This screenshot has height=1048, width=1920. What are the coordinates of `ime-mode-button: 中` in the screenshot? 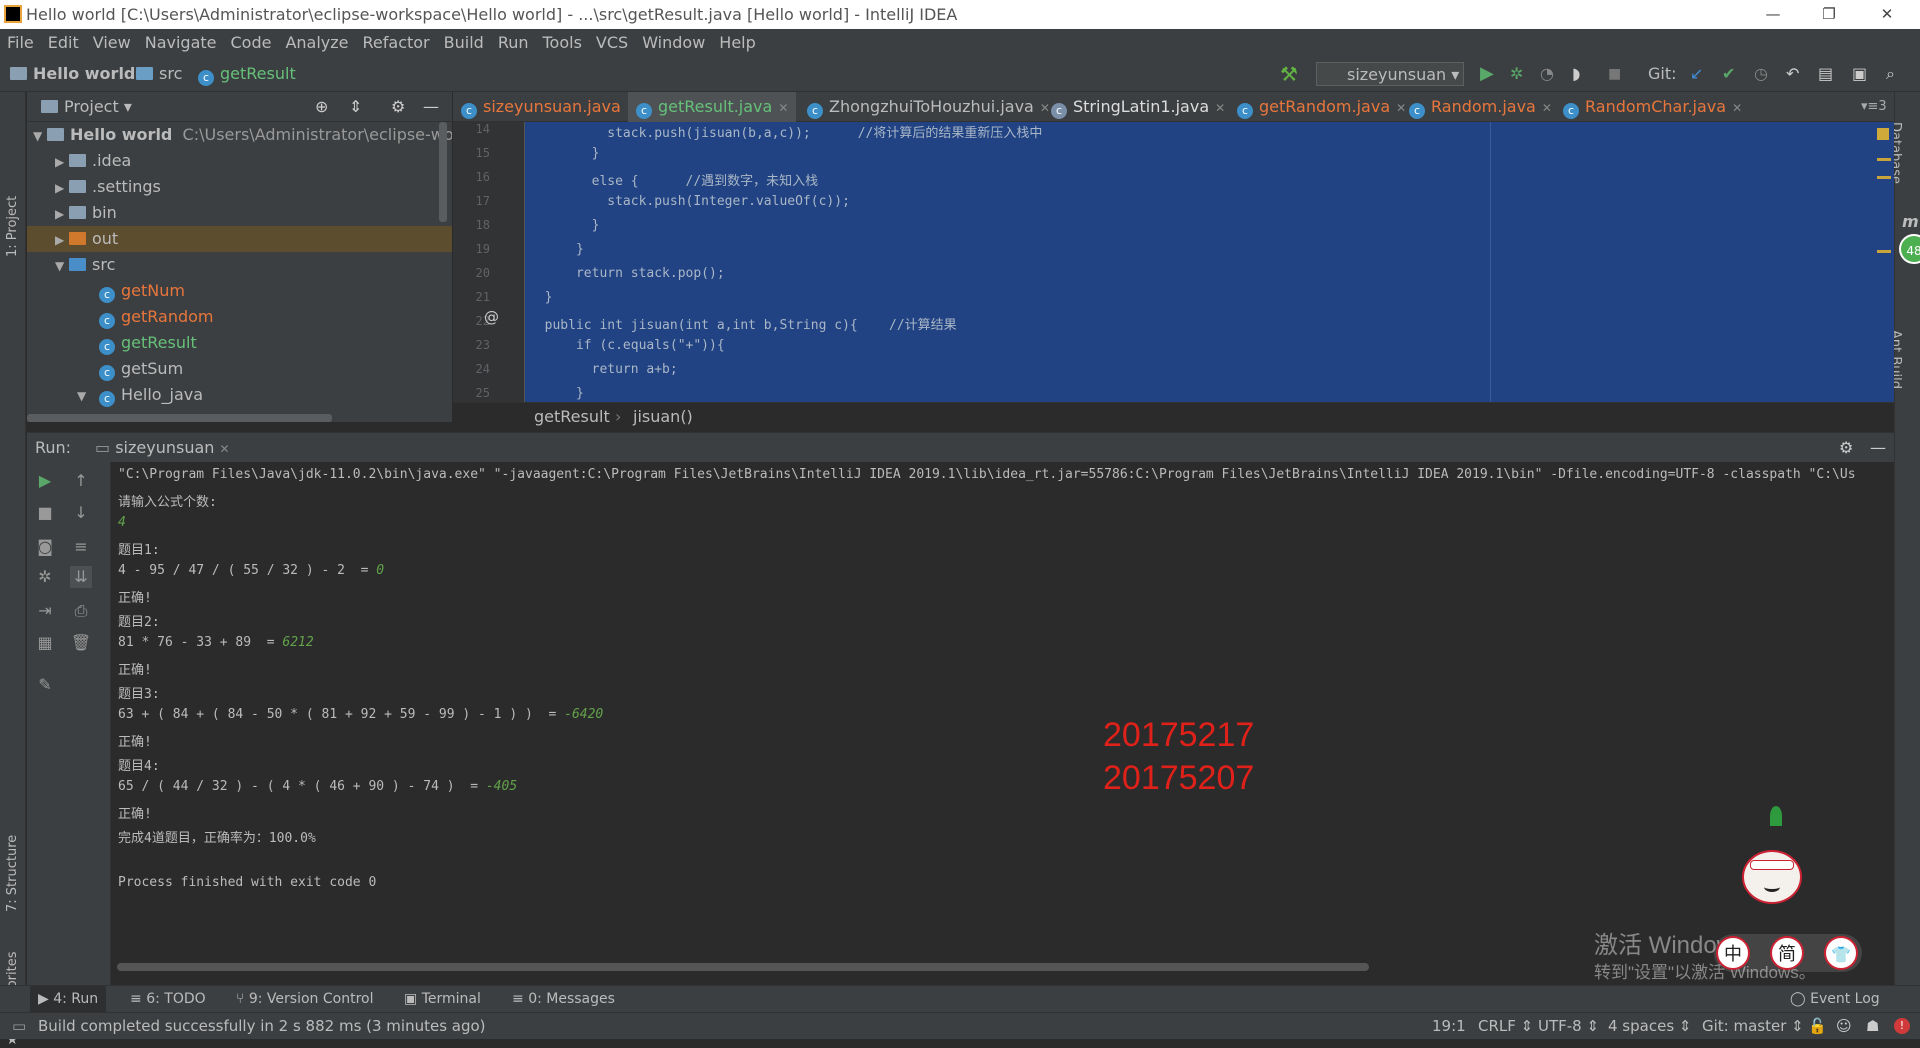 It's located at (1733, 953).